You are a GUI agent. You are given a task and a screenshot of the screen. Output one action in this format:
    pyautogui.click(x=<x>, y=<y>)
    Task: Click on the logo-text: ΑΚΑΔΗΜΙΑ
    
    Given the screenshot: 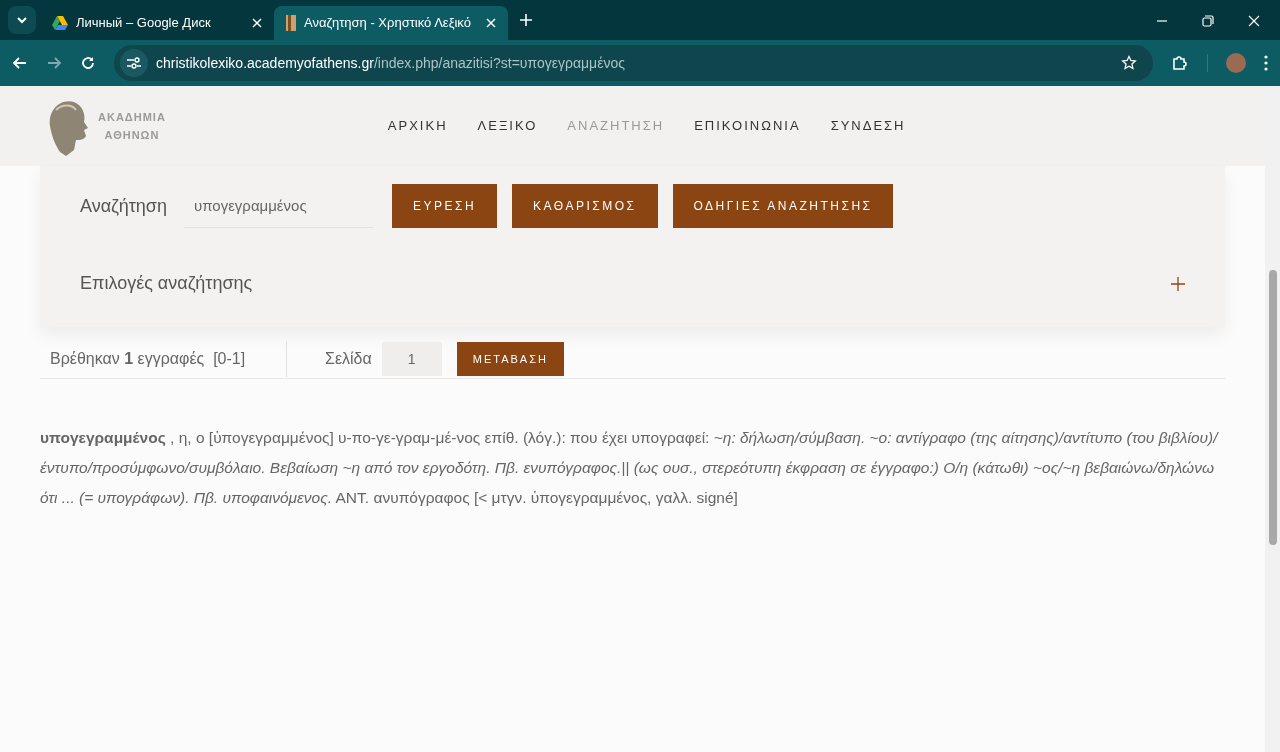 What is the action you would take?
    pyautogui.click(x=132, y=117)
    